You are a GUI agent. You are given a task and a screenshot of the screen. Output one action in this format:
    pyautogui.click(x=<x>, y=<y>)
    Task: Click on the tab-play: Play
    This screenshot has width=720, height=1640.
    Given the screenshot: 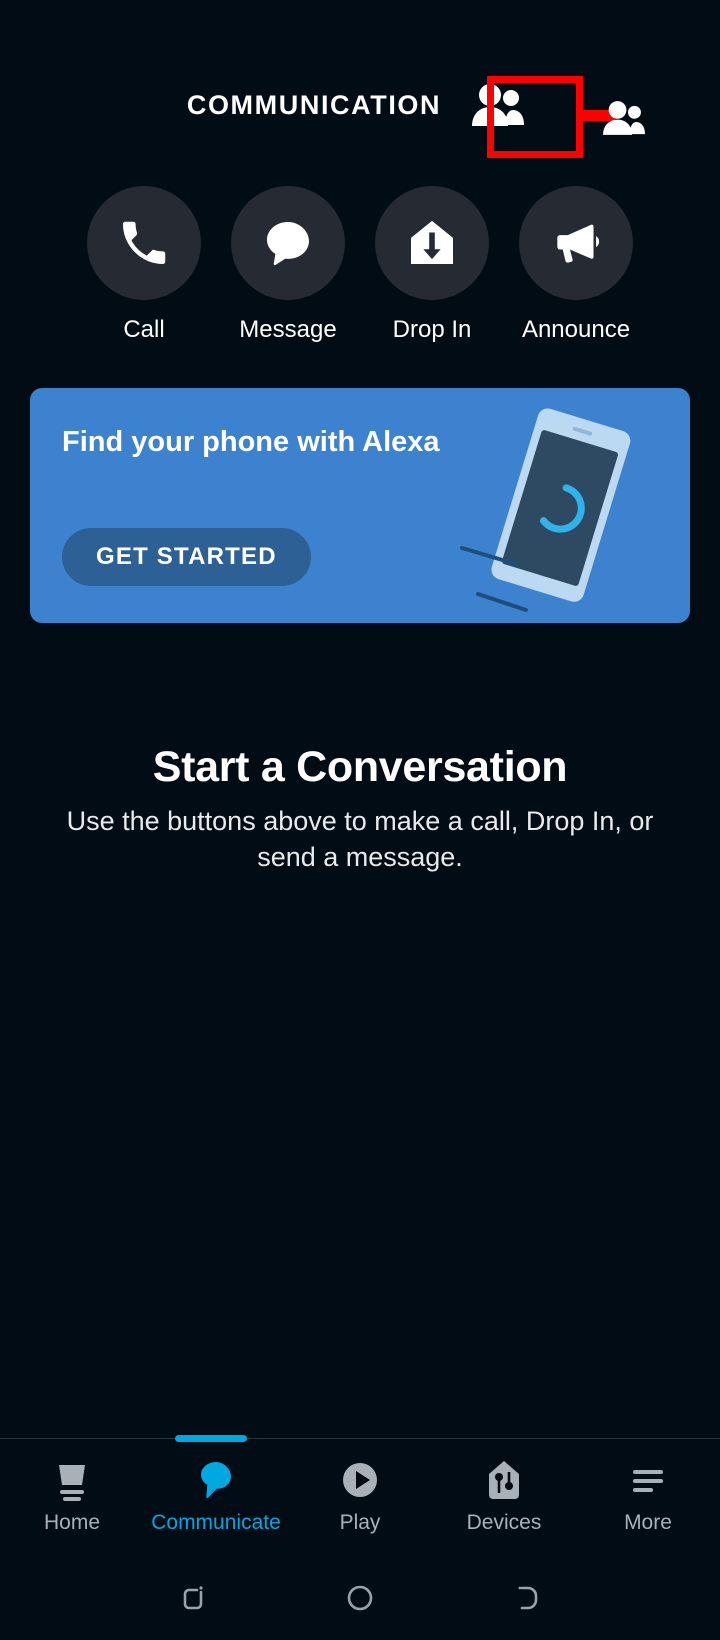 What is the action you would take?
    pyautogui.click(x=360, y=1496)
    